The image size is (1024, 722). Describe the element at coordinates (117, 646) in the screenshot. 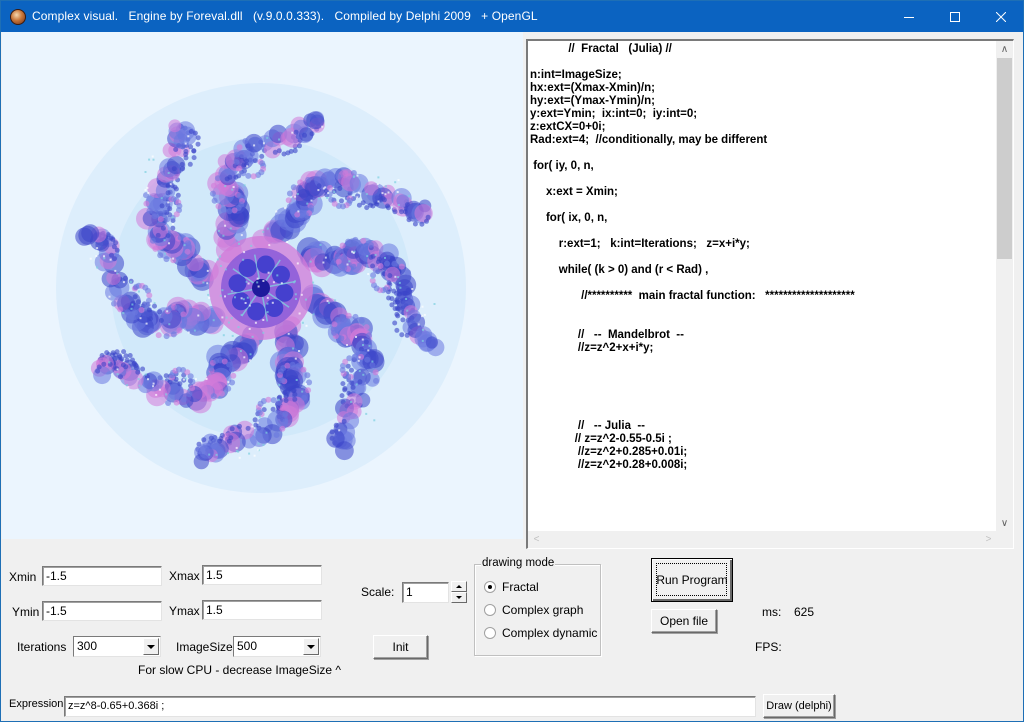

I see `iterations-select: 300` at that location.